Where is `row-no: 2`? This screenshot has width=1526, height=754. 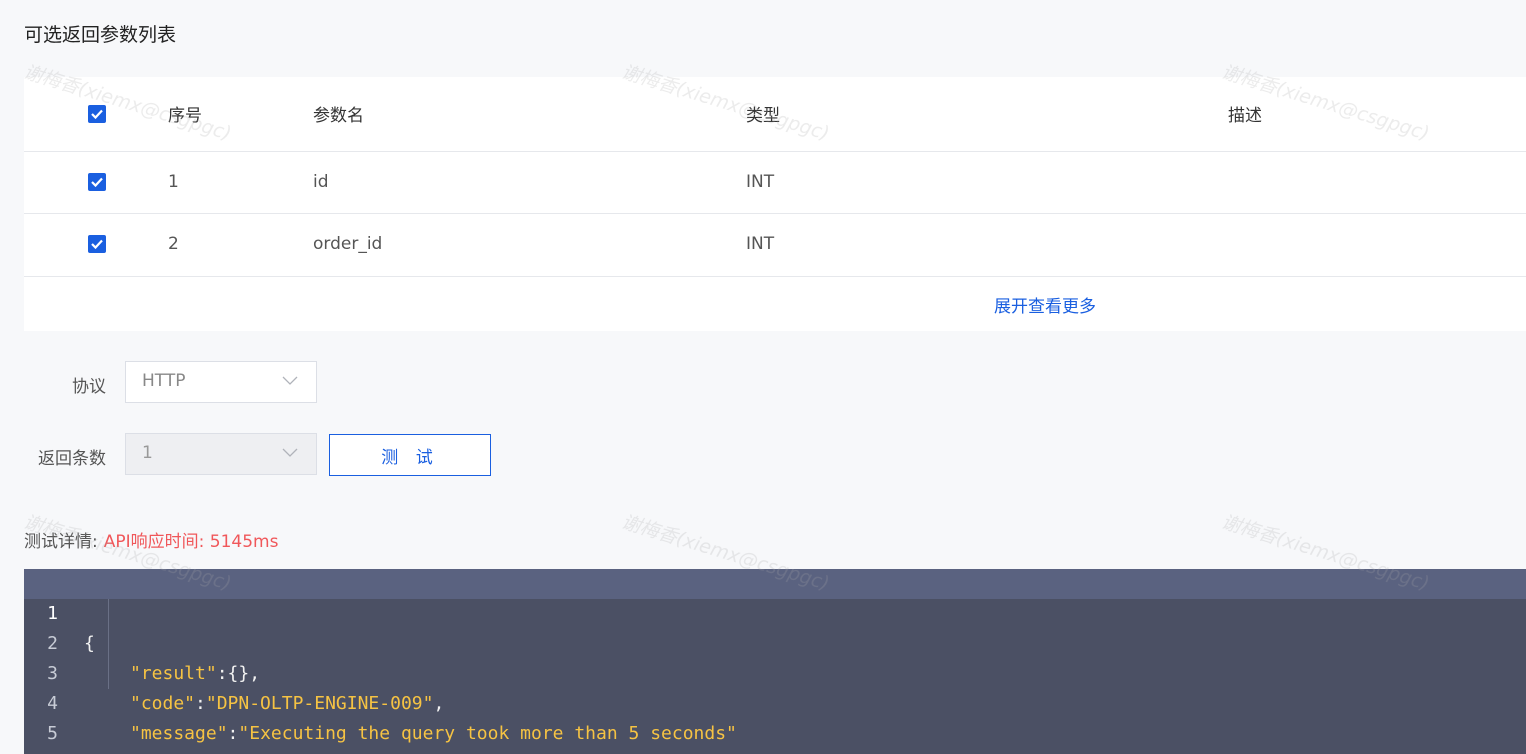 row-no: 2 is located at coordinates (173, 244).